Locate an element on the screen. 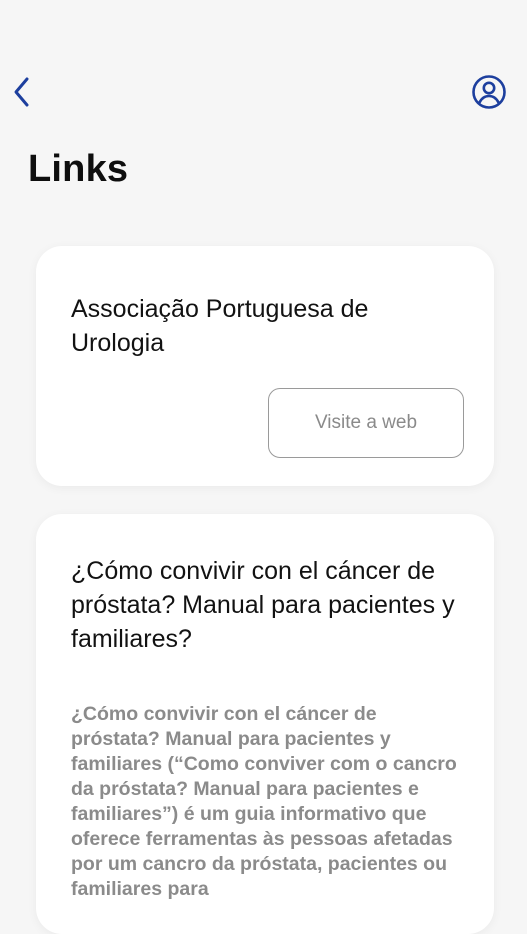  back-button is located at coordinates (22, 94).